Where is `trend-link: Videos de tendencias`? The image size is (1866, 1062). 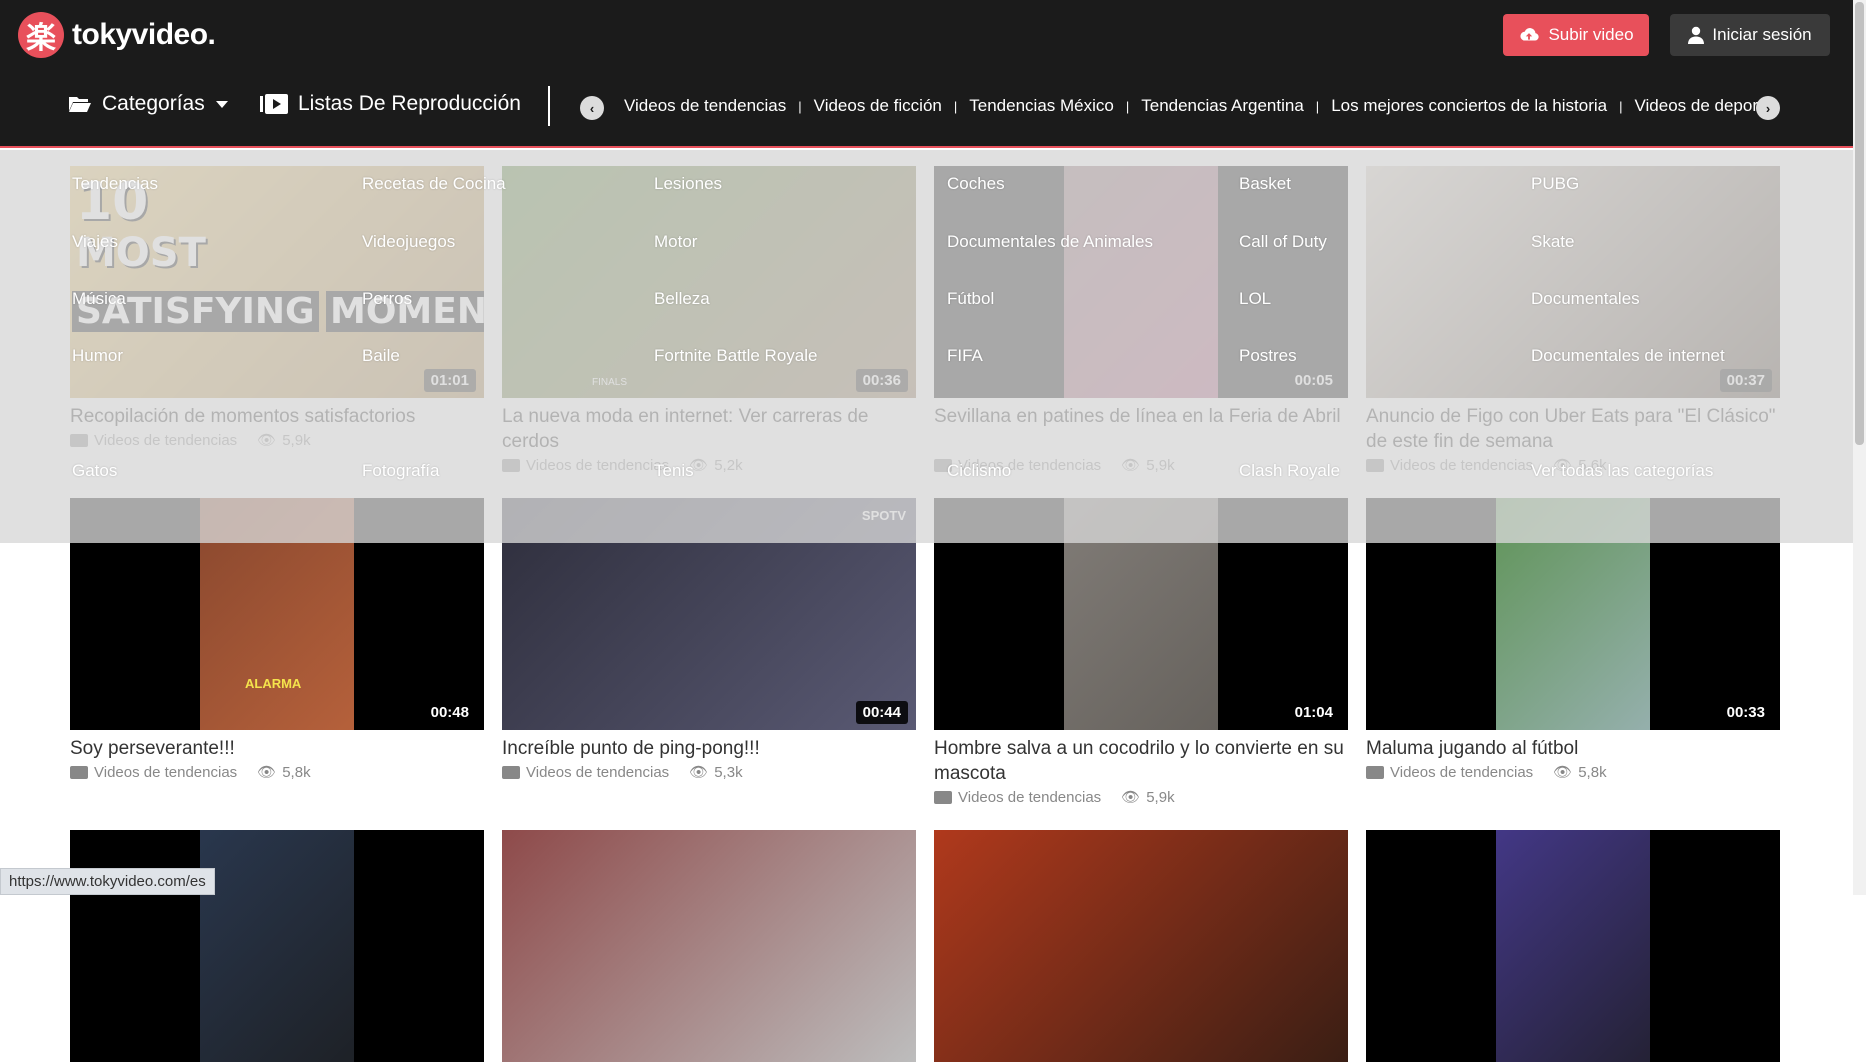 trend-link: Videos de tendencias is located at coordinates (705, 106).